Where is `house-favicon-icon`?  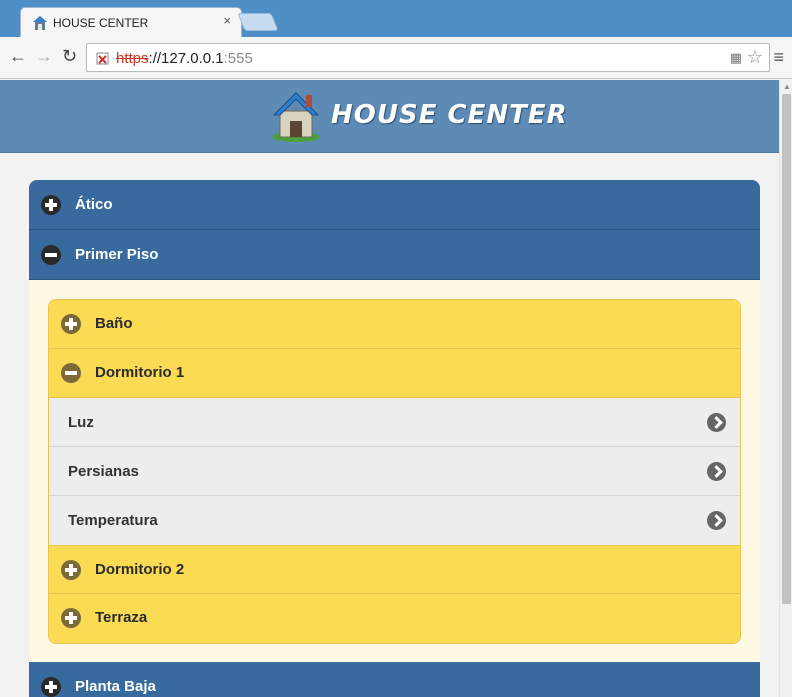
house-favicon-icon is located at coordinates (40, 23).